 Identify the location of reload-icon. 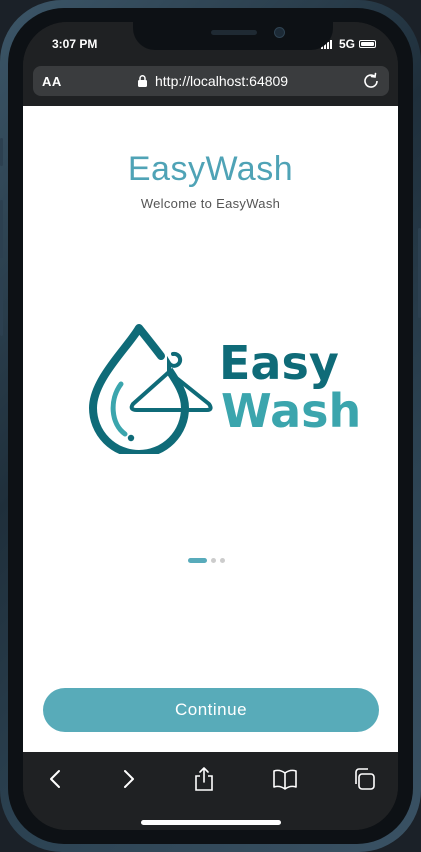
(371, 81).